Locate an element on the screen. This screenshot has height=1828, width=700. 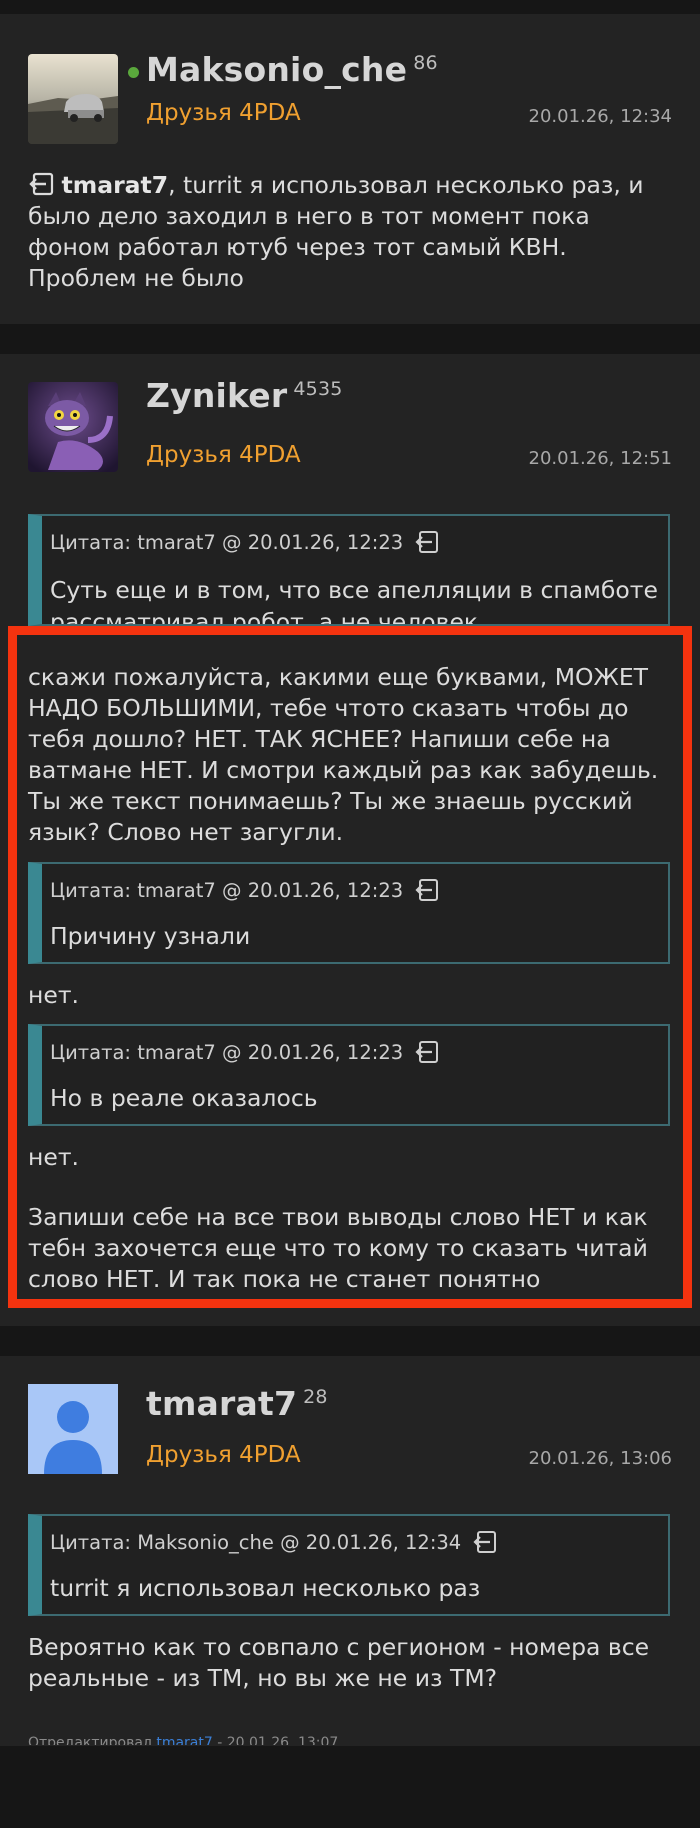
edited-note: Отредактировал tmarat7 - 20.01.26, 13:07 is located at coordinates (183, 1740).